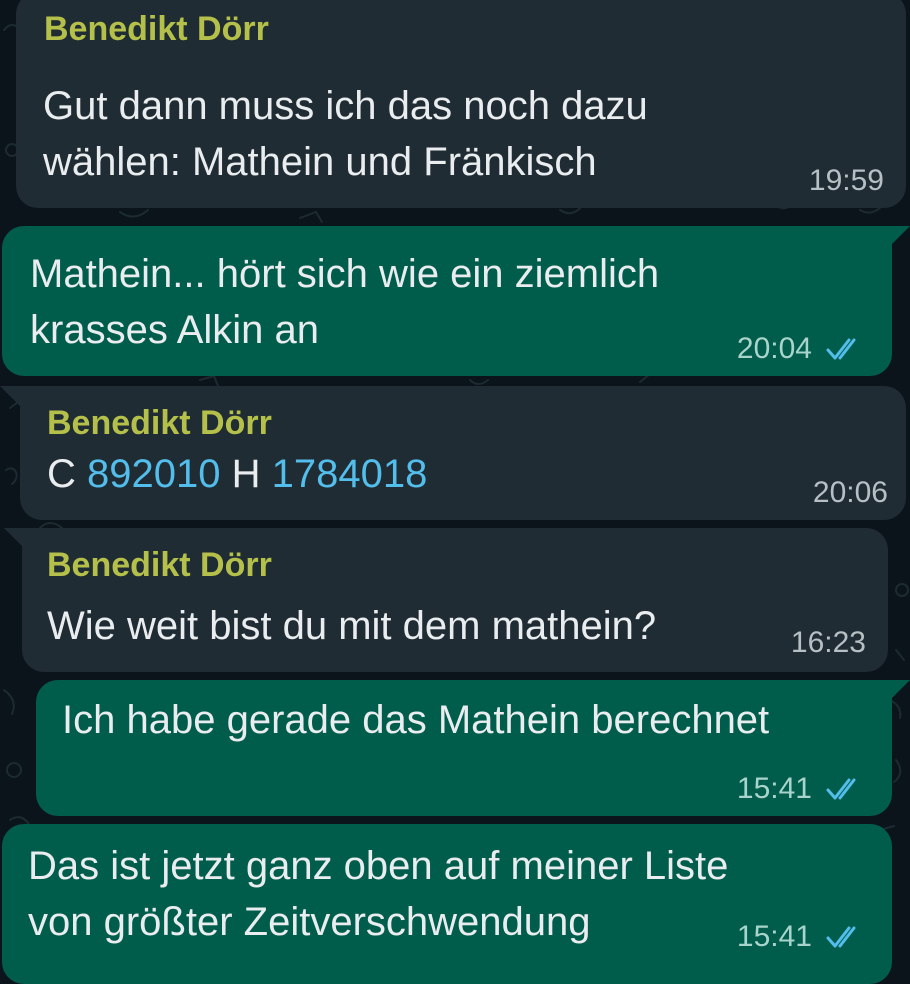 This screenshot has height=984, width=910. I want to click on message-text: Gut dann muss ich das noch dazu, so click(345, 106).